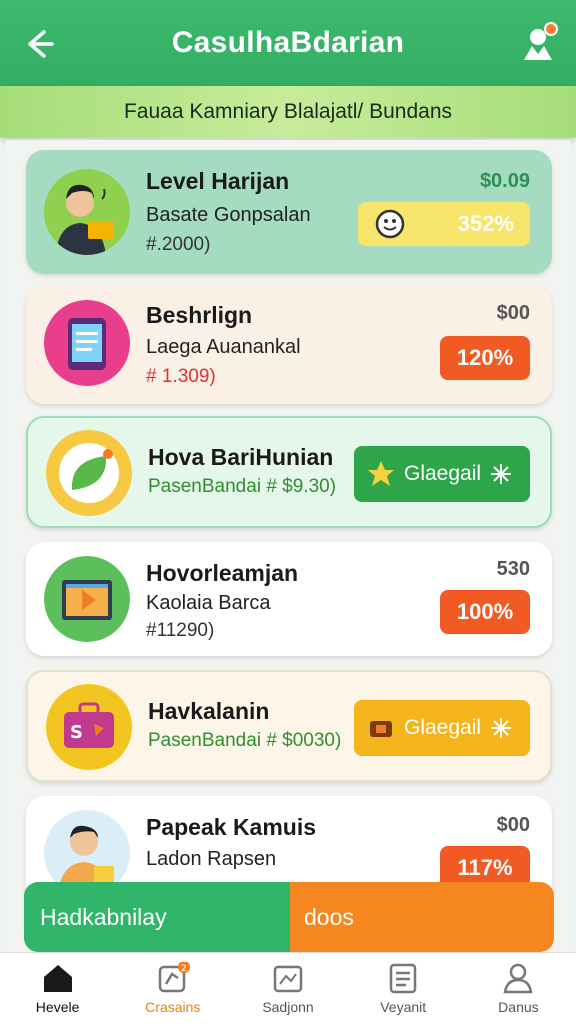 This screenshot has width=576, height=1024. Describe the element at coordinates (41, 44) in the screenshot. I see `arrow-left-icon` at that location.